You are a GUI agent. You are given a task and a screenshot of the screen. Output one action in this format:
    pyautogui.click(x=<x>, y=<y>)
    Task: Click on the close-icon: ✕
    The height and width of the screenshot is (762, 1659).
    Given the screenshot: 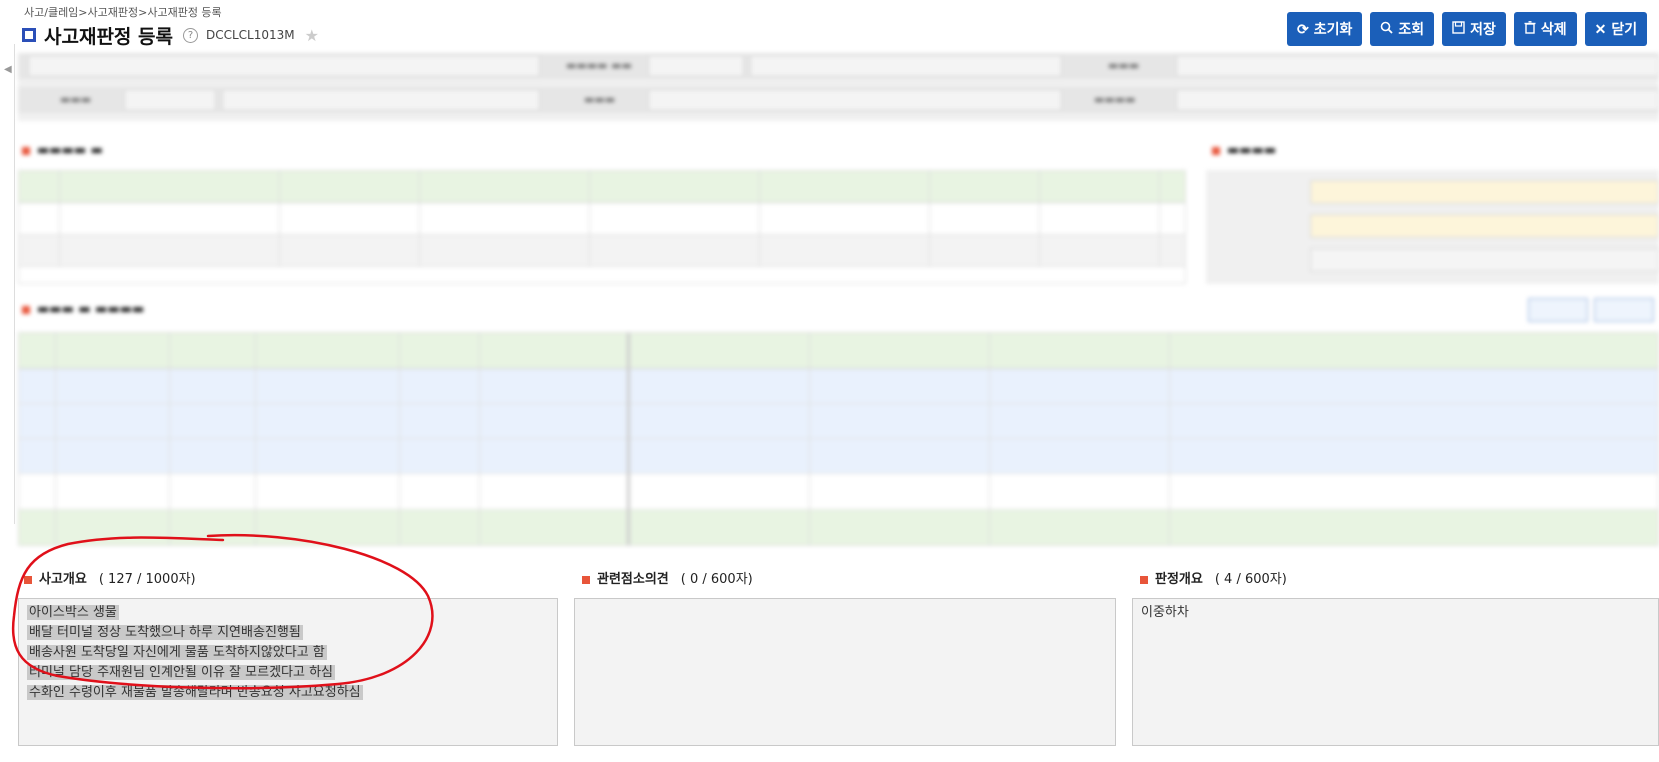 What is the action you would take?
    pyautogui.click(x=1600, y=28)
    